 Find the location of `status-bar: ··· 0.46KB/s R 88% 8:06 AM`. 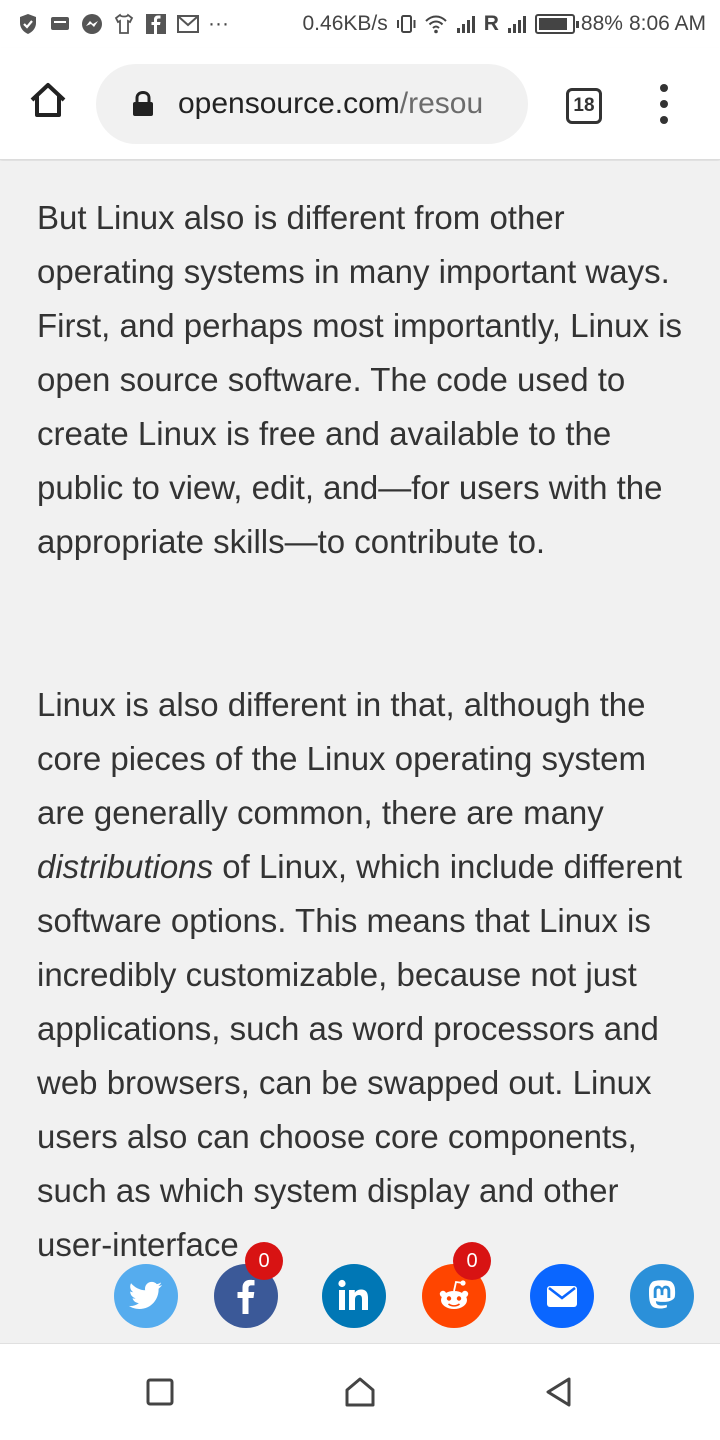

status-bar: ··· 0.46KB/s R 88% 8:06 AM is located at coordinates (360, 24).